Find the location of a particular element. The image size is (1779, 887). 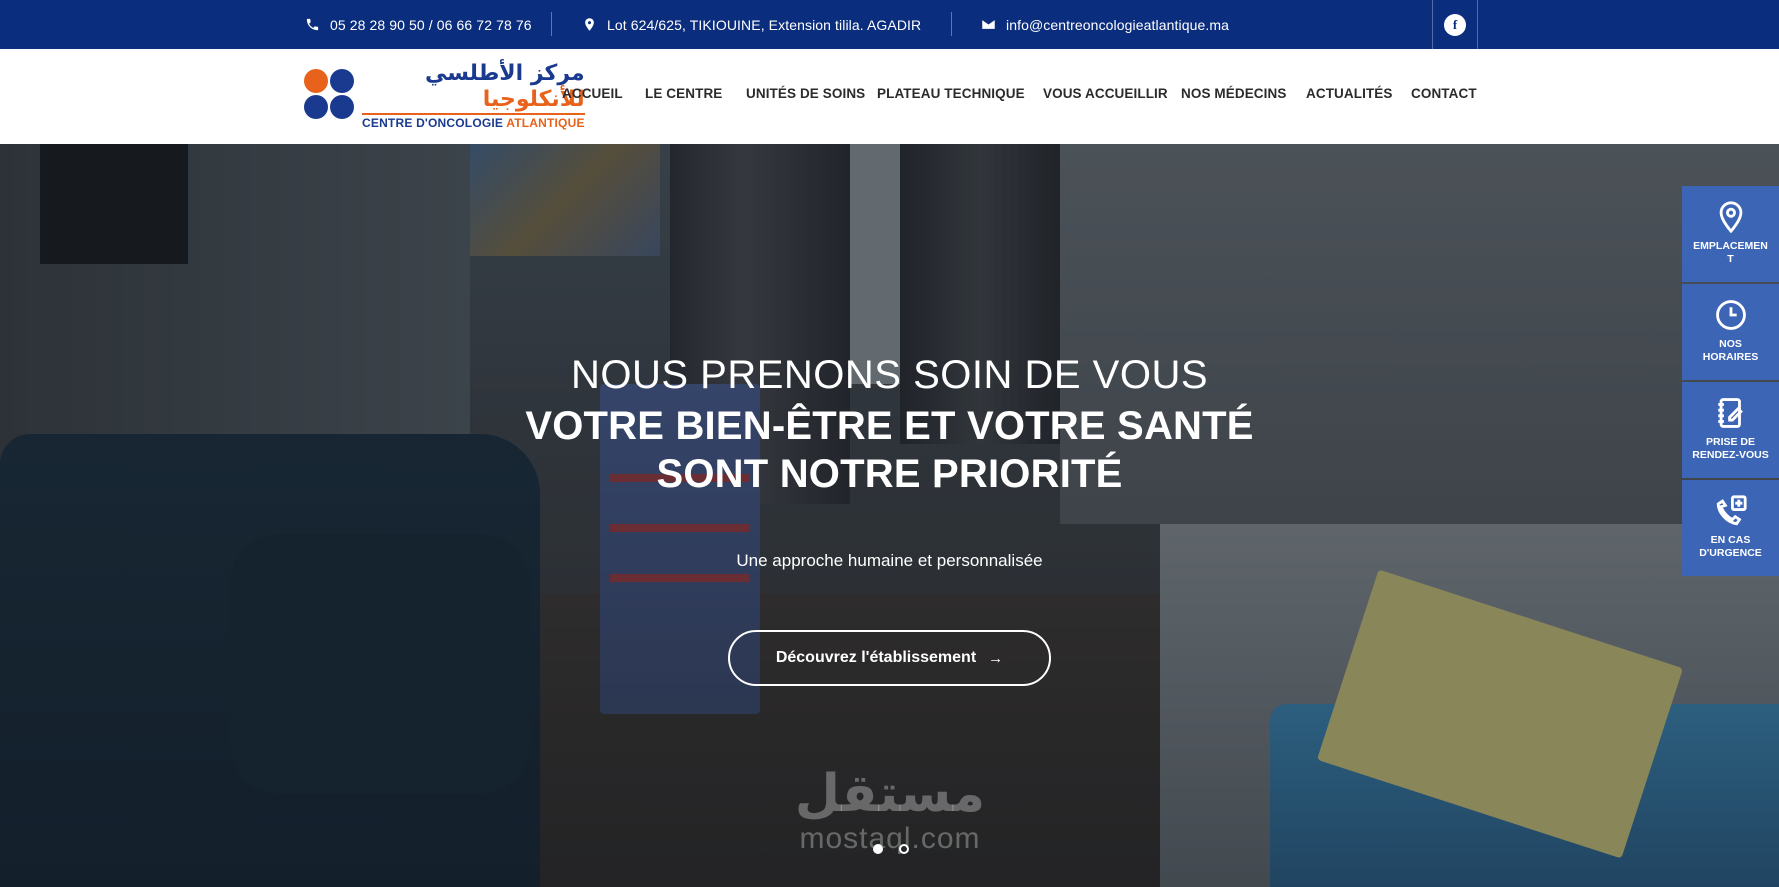

discover-button: Découvrez l'établissement → is located at coordinates (889, 658).